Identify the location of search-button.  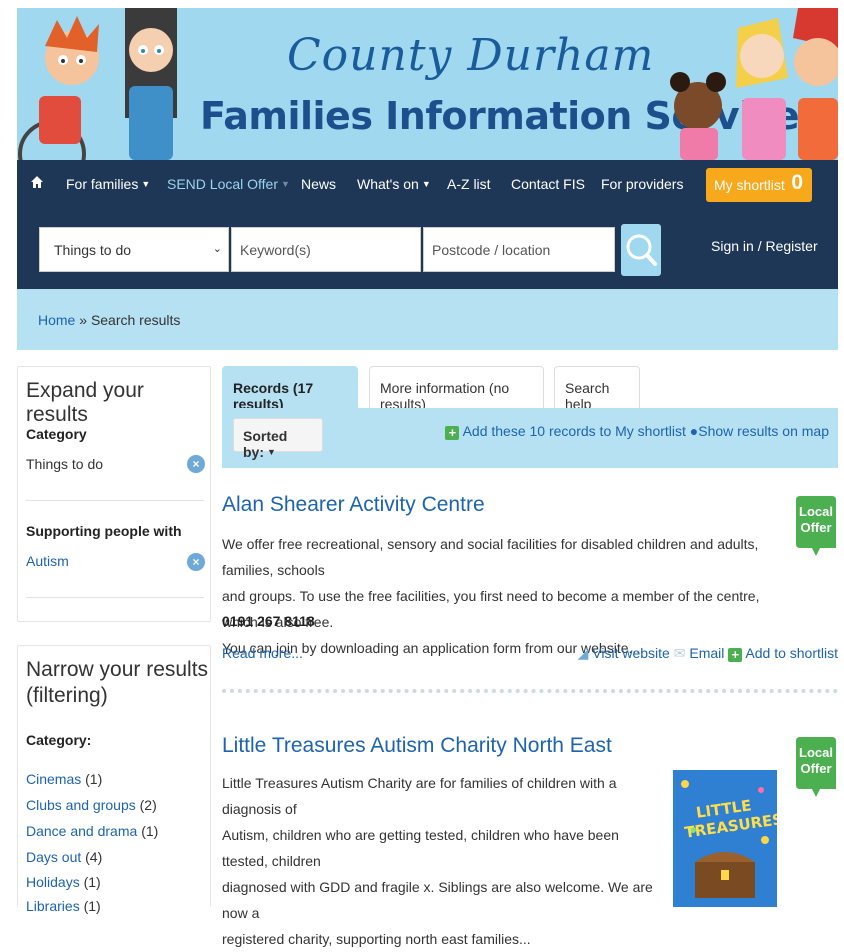
(641, 250).